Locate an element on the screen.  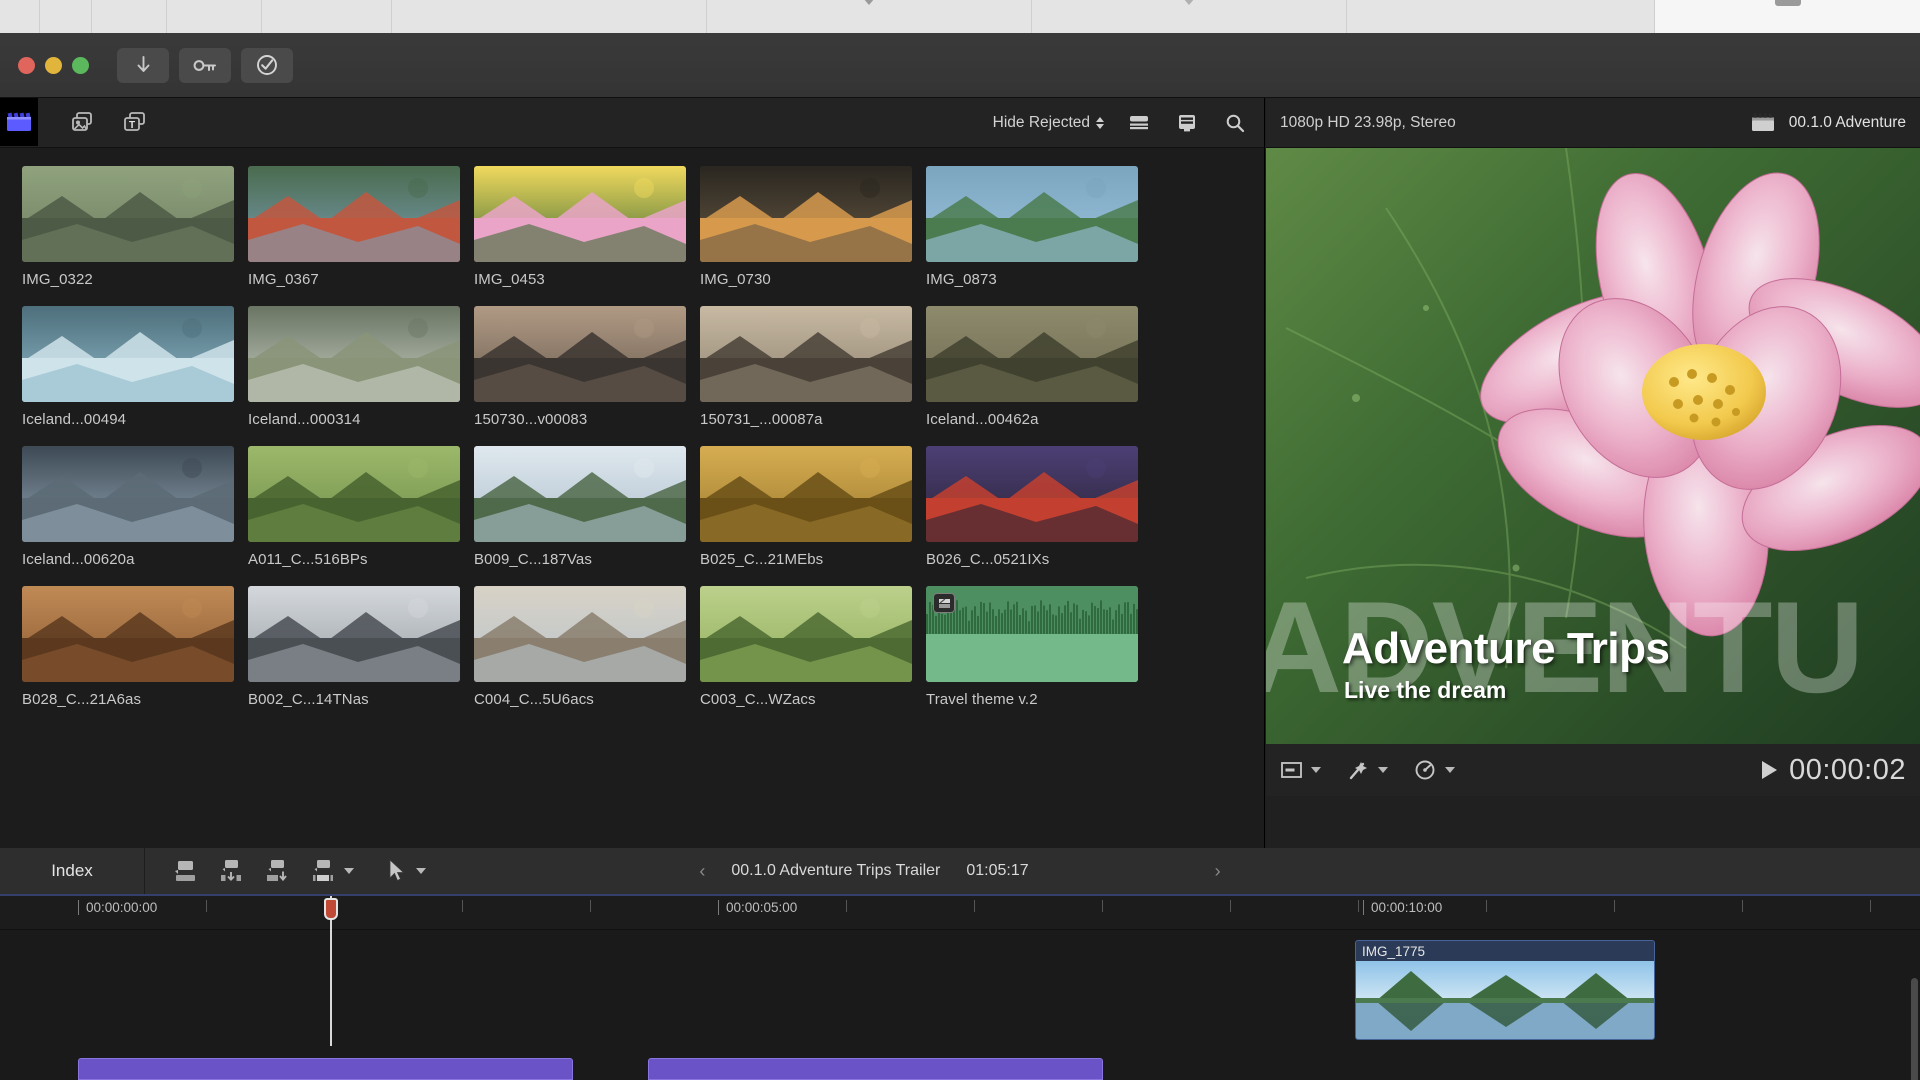
timeline-playhead is located at coordinates (331, 988).